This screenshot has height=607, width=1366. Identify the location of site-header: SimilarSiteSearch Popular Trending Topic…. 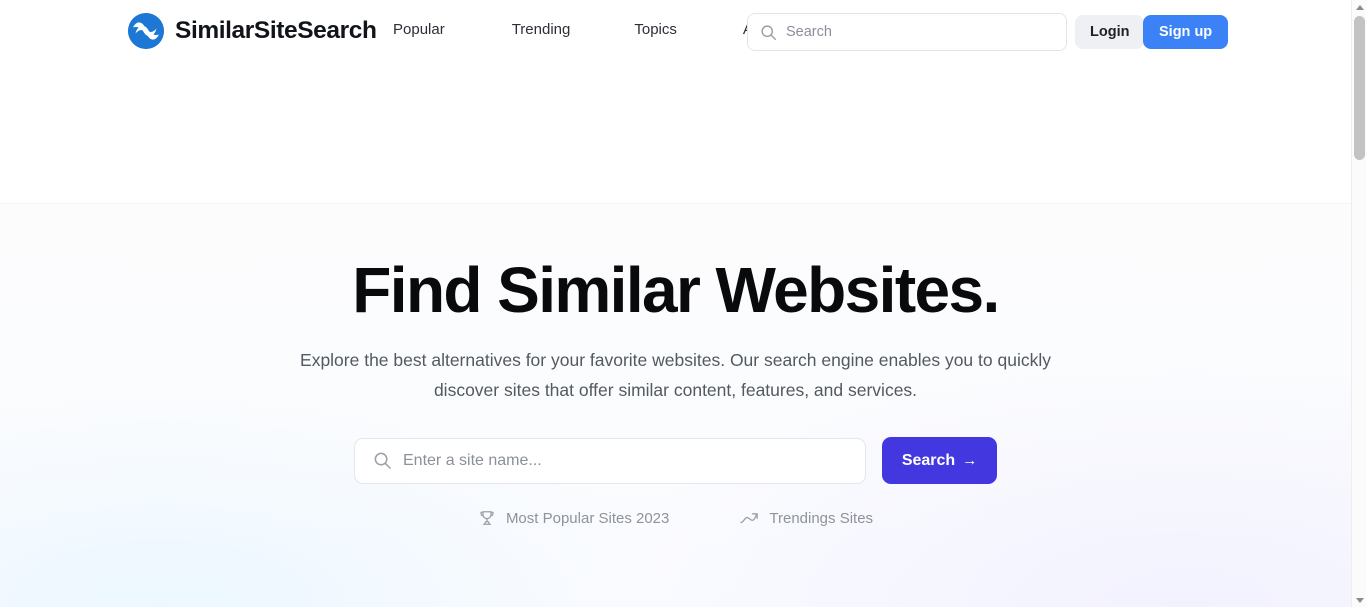
(675, 32).